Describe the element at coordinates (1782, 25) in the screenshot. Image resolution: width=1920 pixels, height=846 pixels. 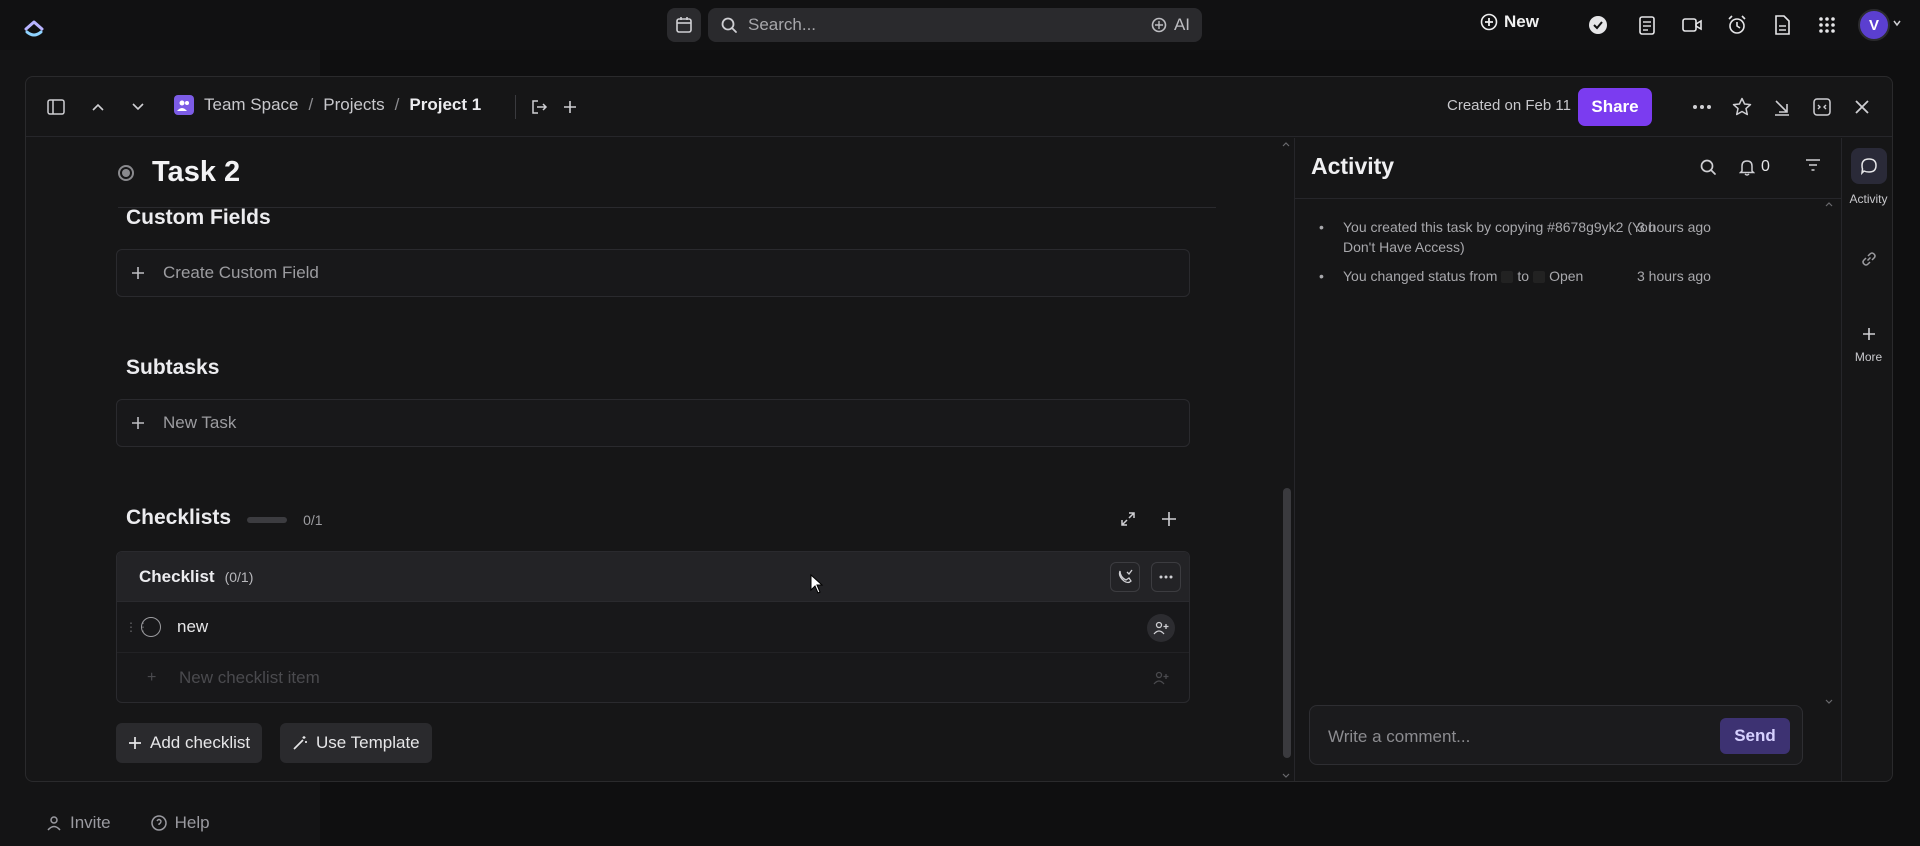
I see `document-icon` at that location.